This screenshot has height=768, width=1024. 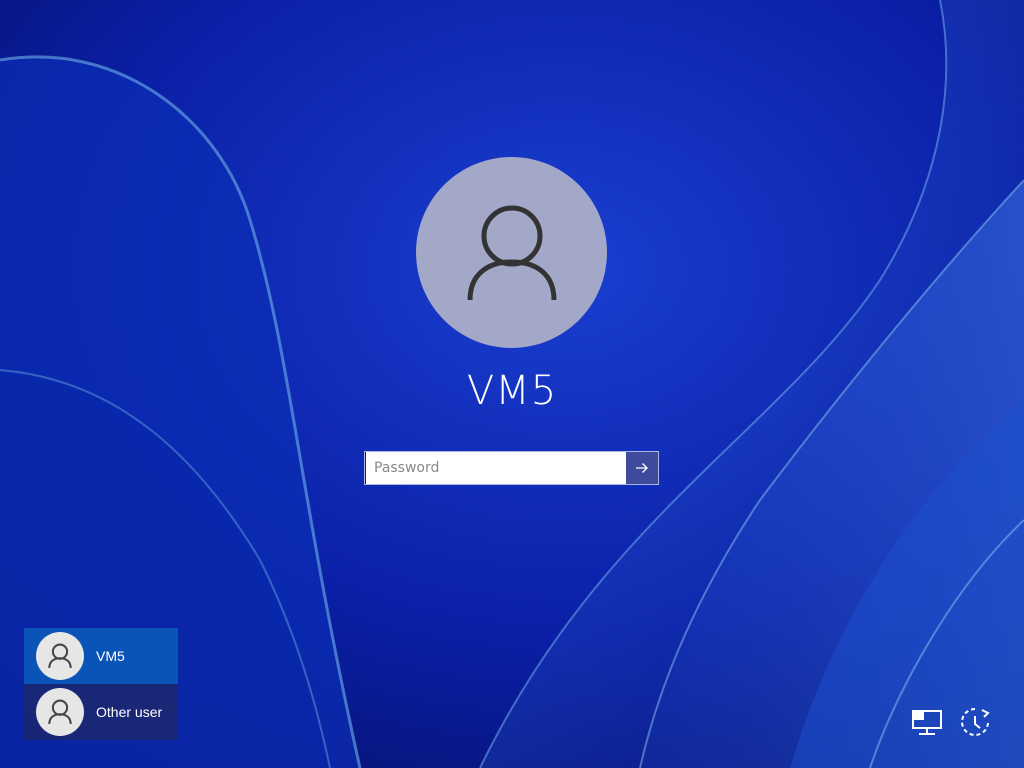 I want to click on user-switcher: VM5 Other user, so click(x=101, y=684).